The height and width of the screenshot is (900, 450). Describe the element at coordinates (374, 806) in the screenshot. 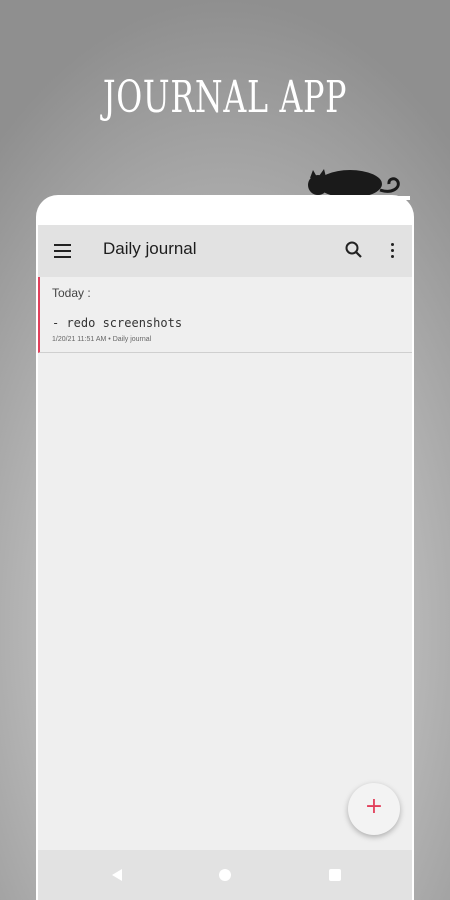

I see `plus-icon: +` at that location.